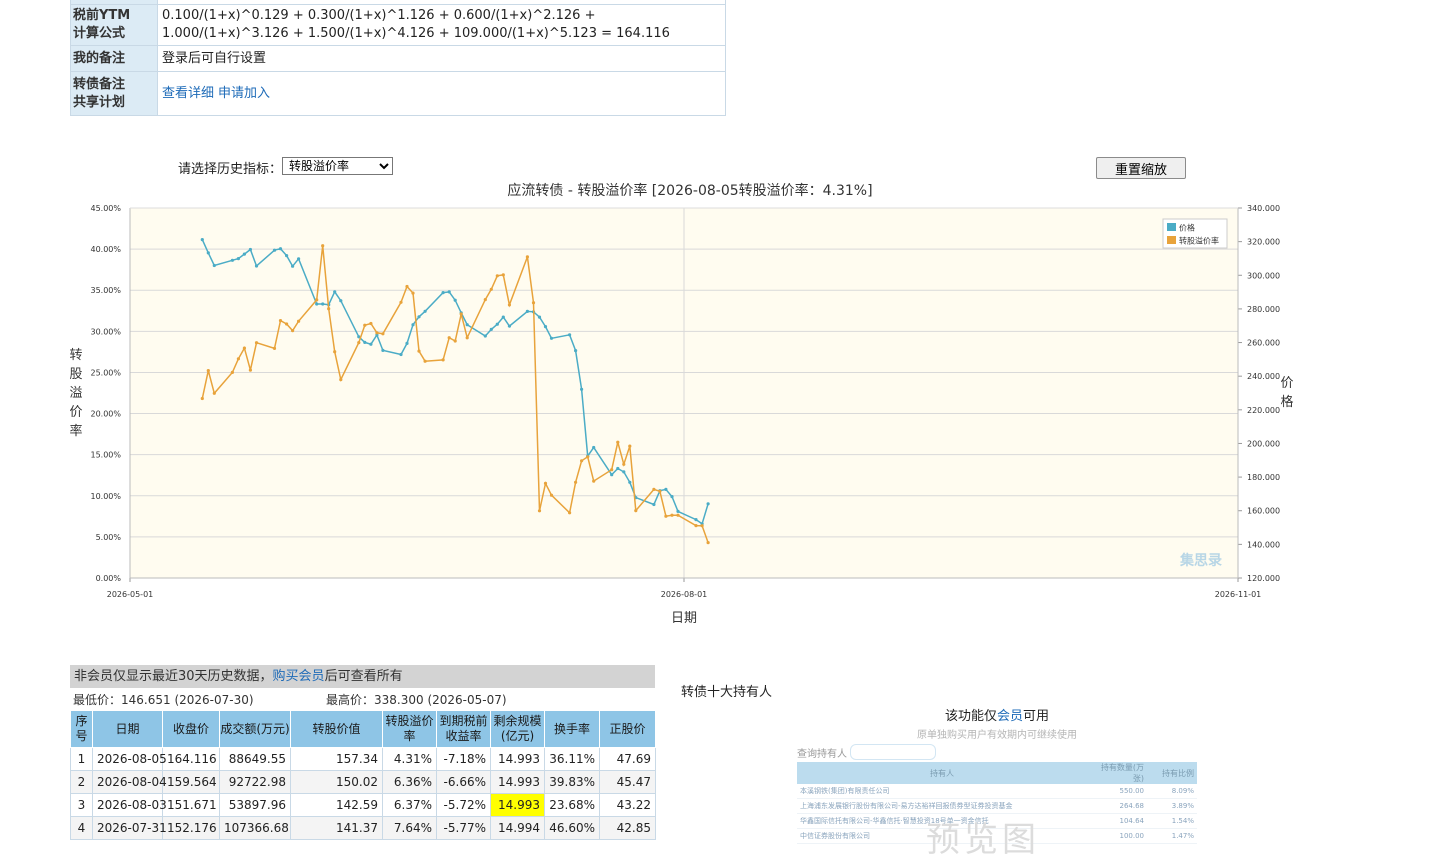 This screenshot has width=1436, height=861. What do you see at coordinates (188, 93) in the screenshot?
I see `view-details-link: 查看详细` at bounding box center [188, 93].